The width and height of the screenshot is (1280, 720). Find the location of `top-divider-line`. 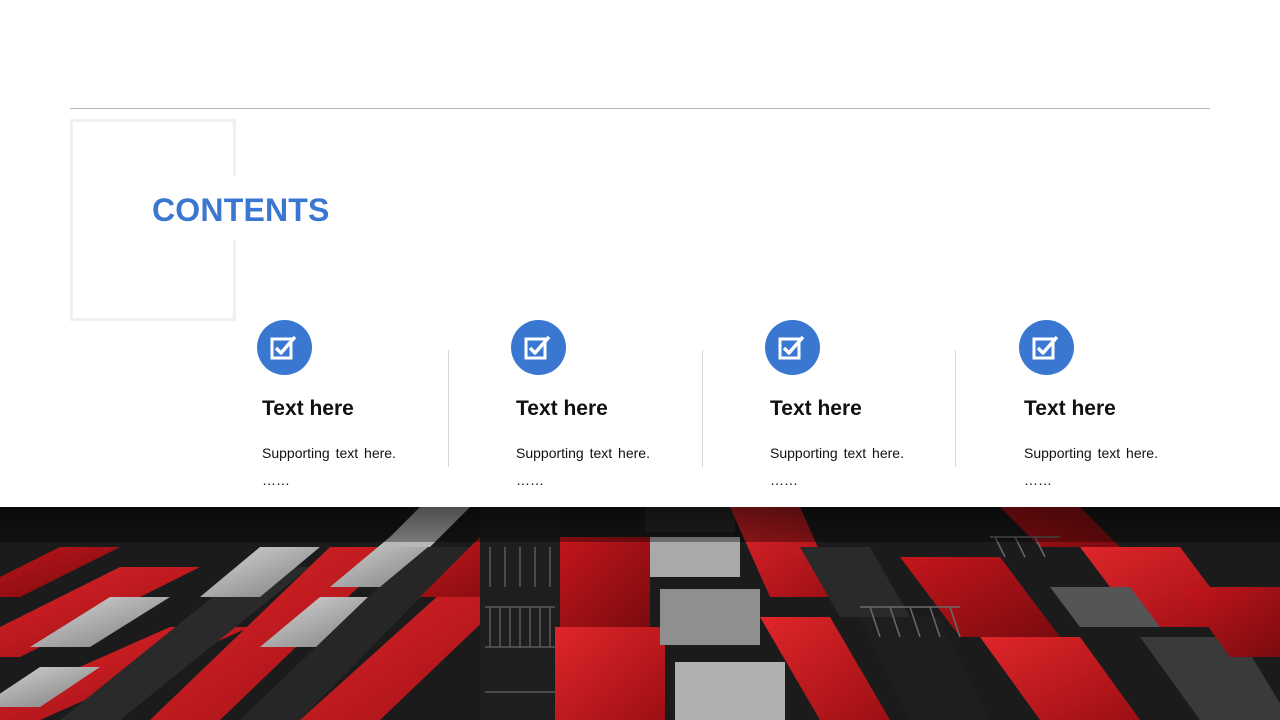

top-divider-line is located at coordinates (640, 108).